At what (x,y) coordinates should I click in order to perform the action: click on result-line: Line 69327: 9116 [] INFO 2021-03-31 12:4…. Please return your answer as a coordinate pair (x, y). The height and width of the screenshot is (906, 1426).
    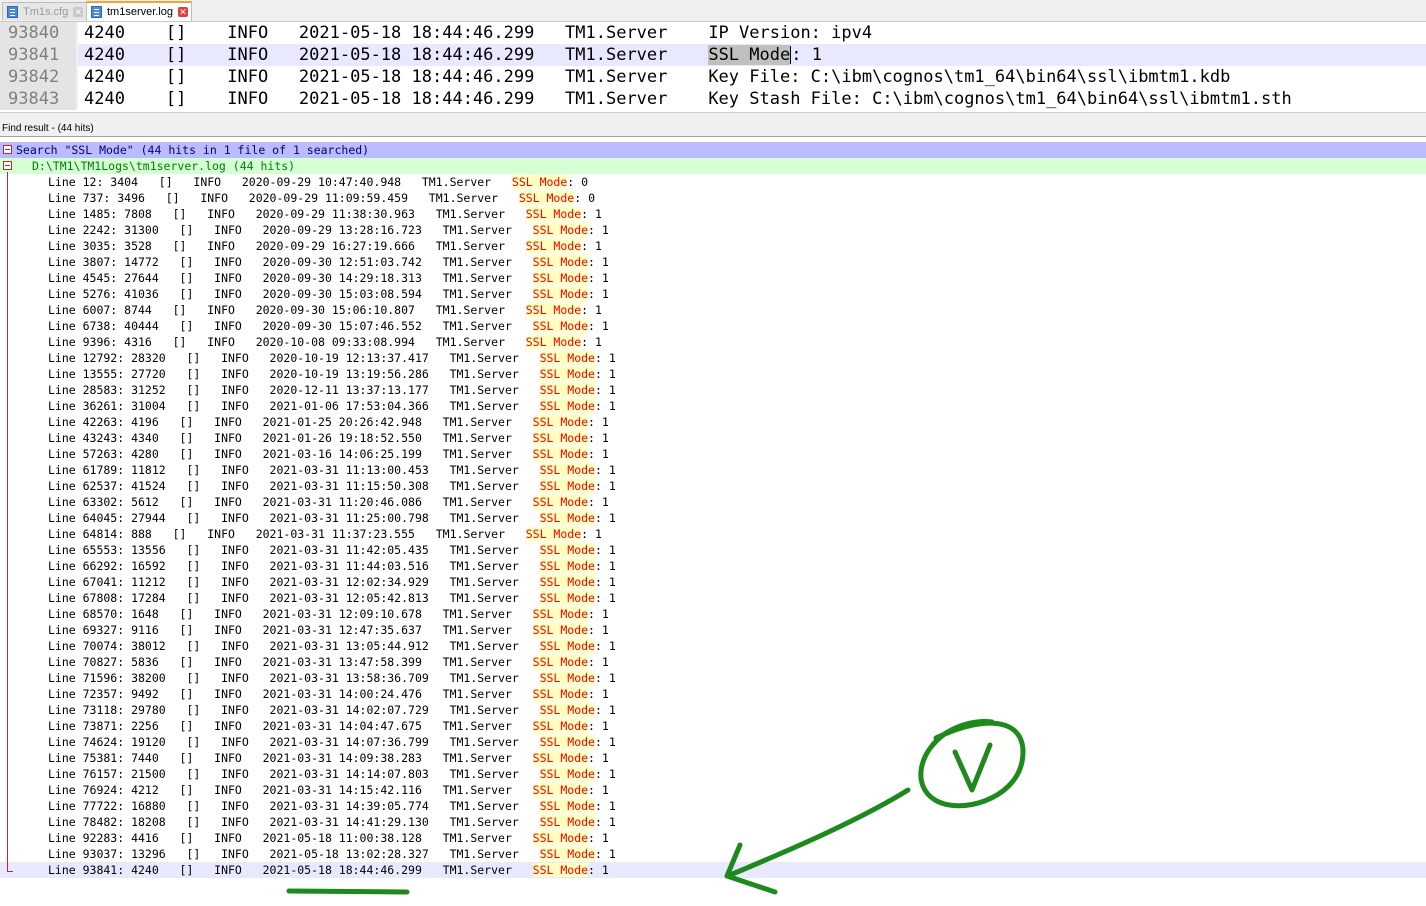
    Looking at the image, I should click on (713, 630).